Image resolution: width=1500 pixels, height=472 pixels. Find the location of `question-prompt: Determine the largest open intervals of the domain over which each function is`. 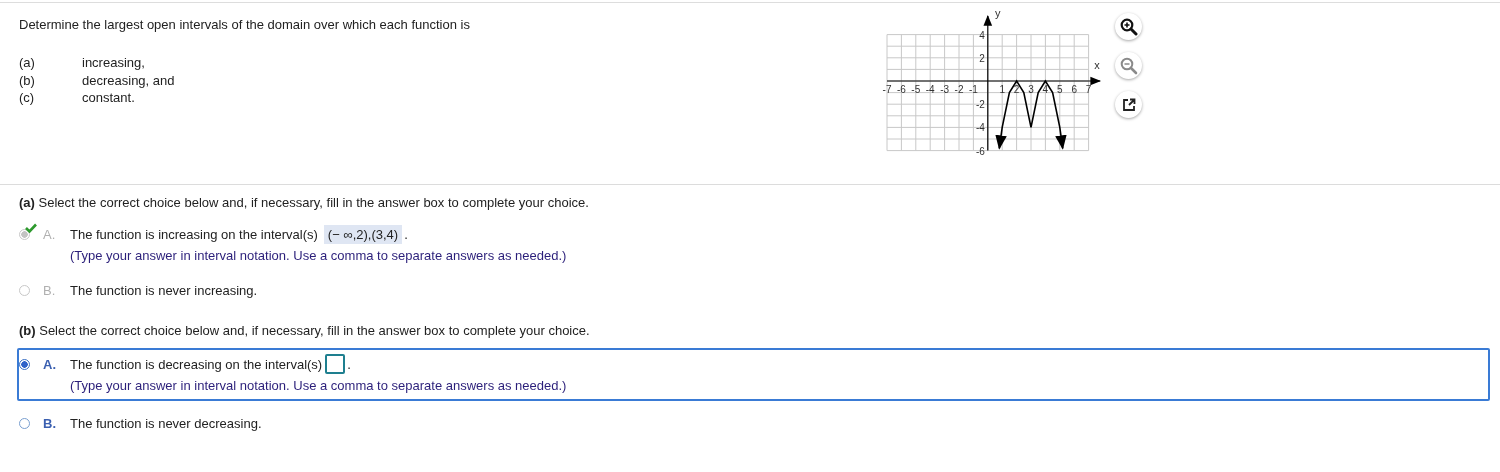

question-prompt: Determine the largest open intervals of the domain over which each function is is located at coordinates (245, 25).